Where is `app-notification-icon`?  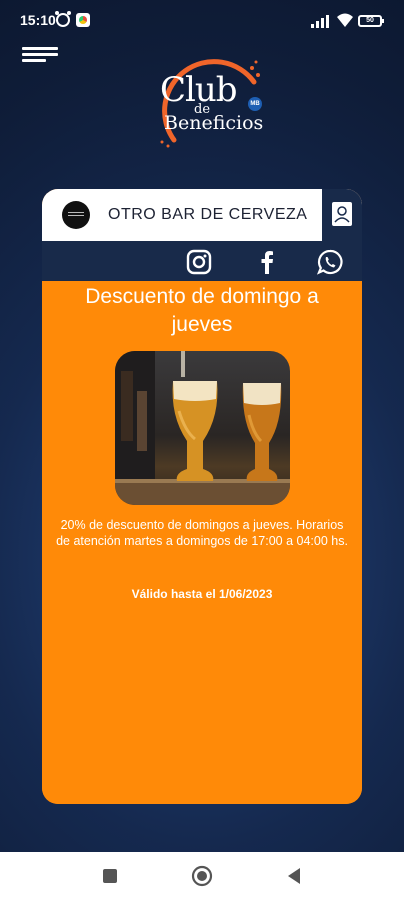
app-notification-icon is located at coordinates (83, 20).